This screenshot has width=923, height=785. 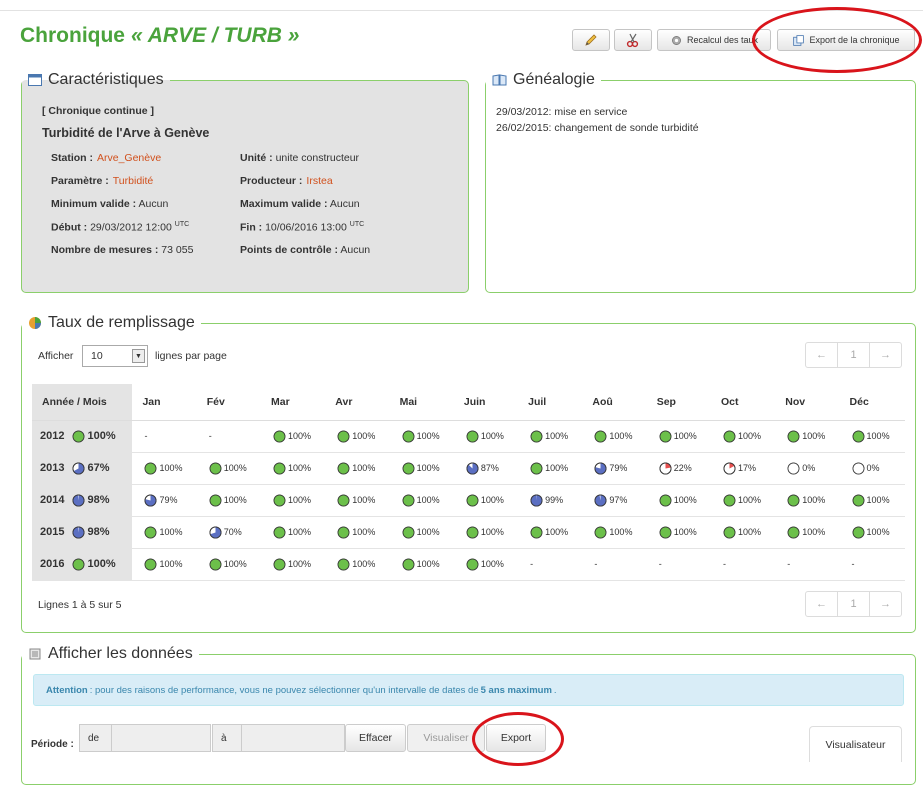 I want to click on fill-percent: 99%, so click(x=554, y=500).